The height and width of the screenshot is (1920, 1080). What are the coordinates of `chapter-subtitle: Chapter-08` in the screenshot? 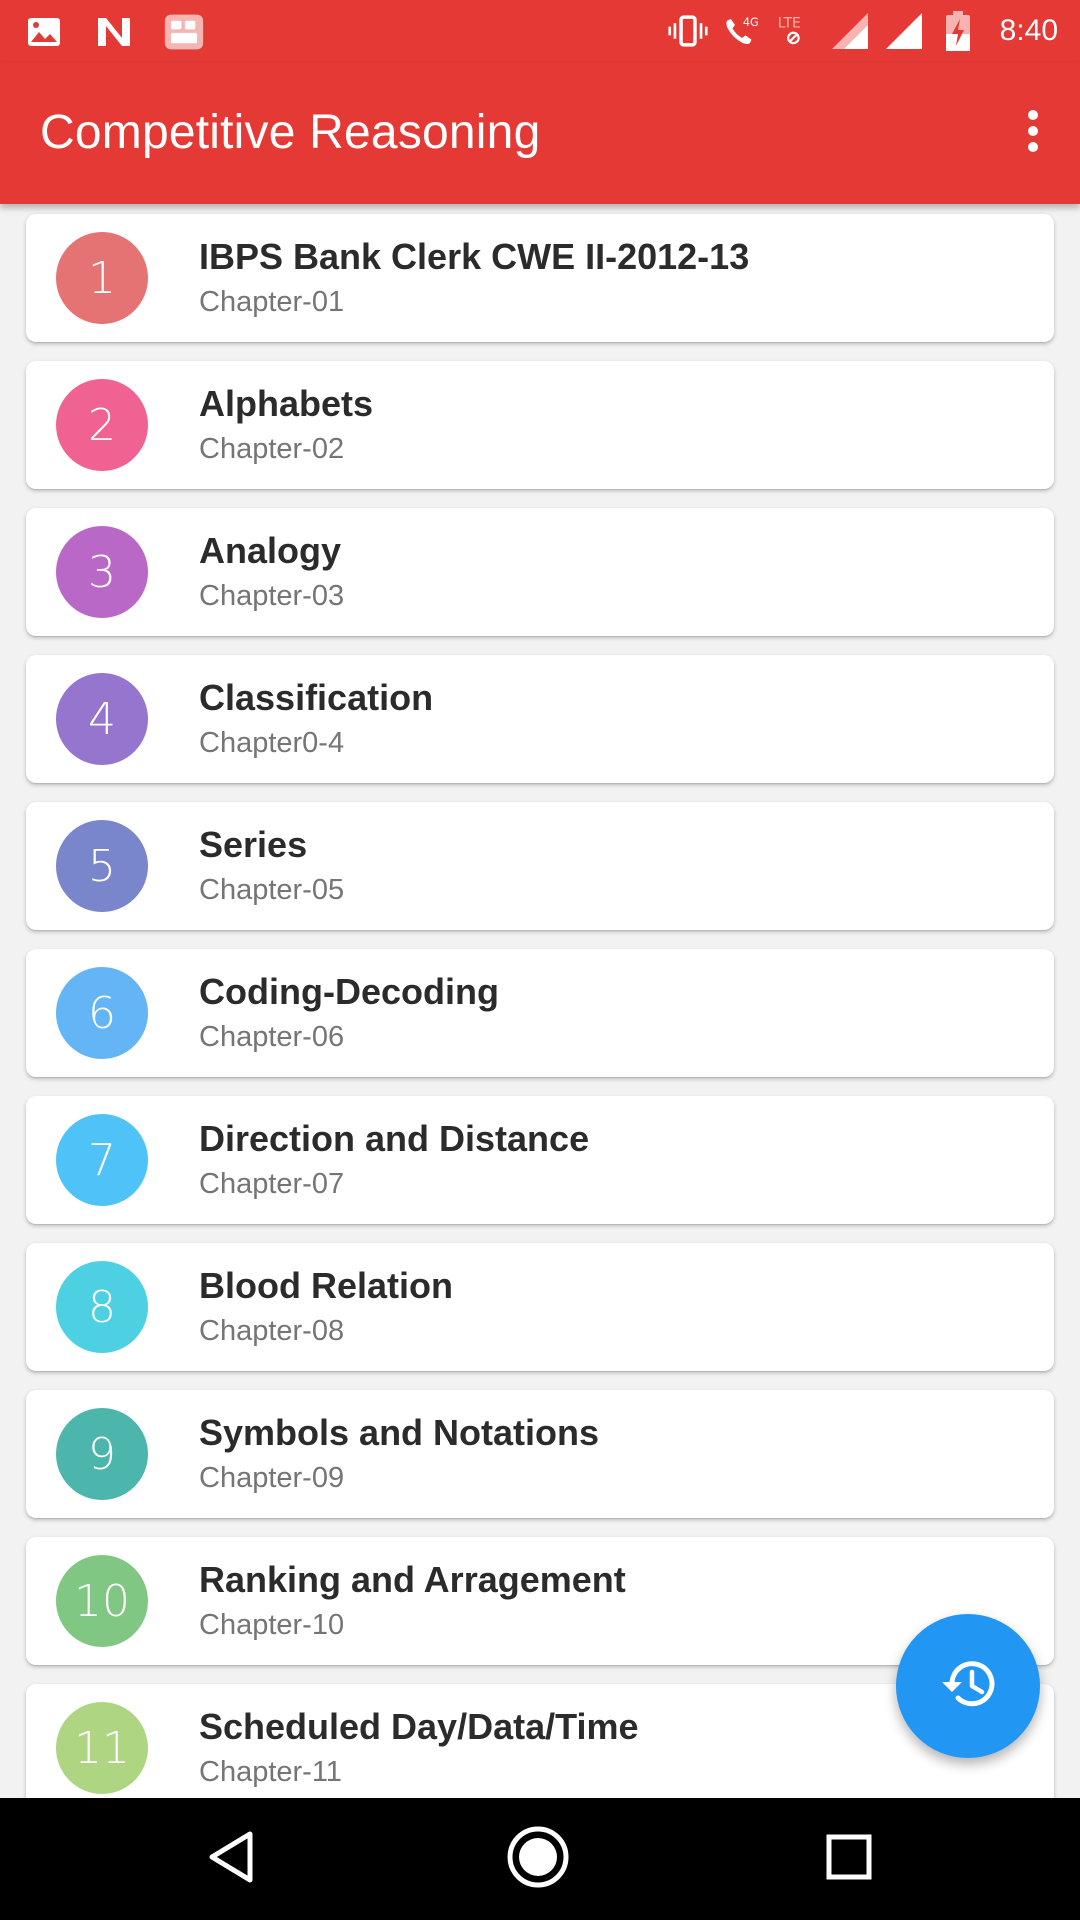 It's located at (272, 1331).